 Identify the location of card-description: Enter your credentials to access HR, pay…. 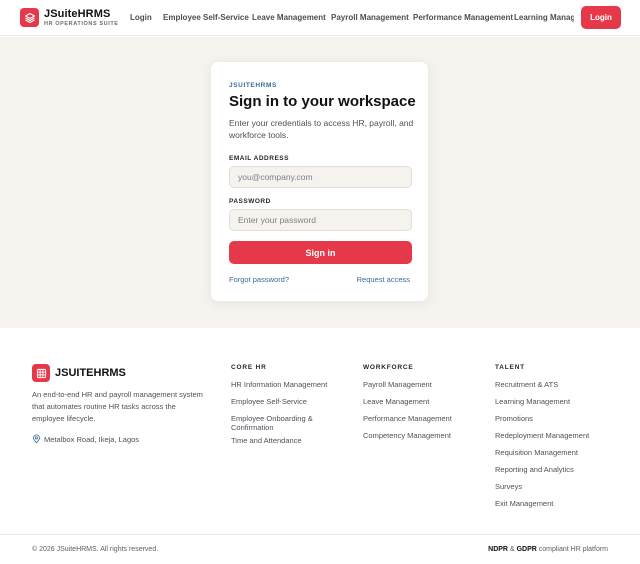
(321, 129).